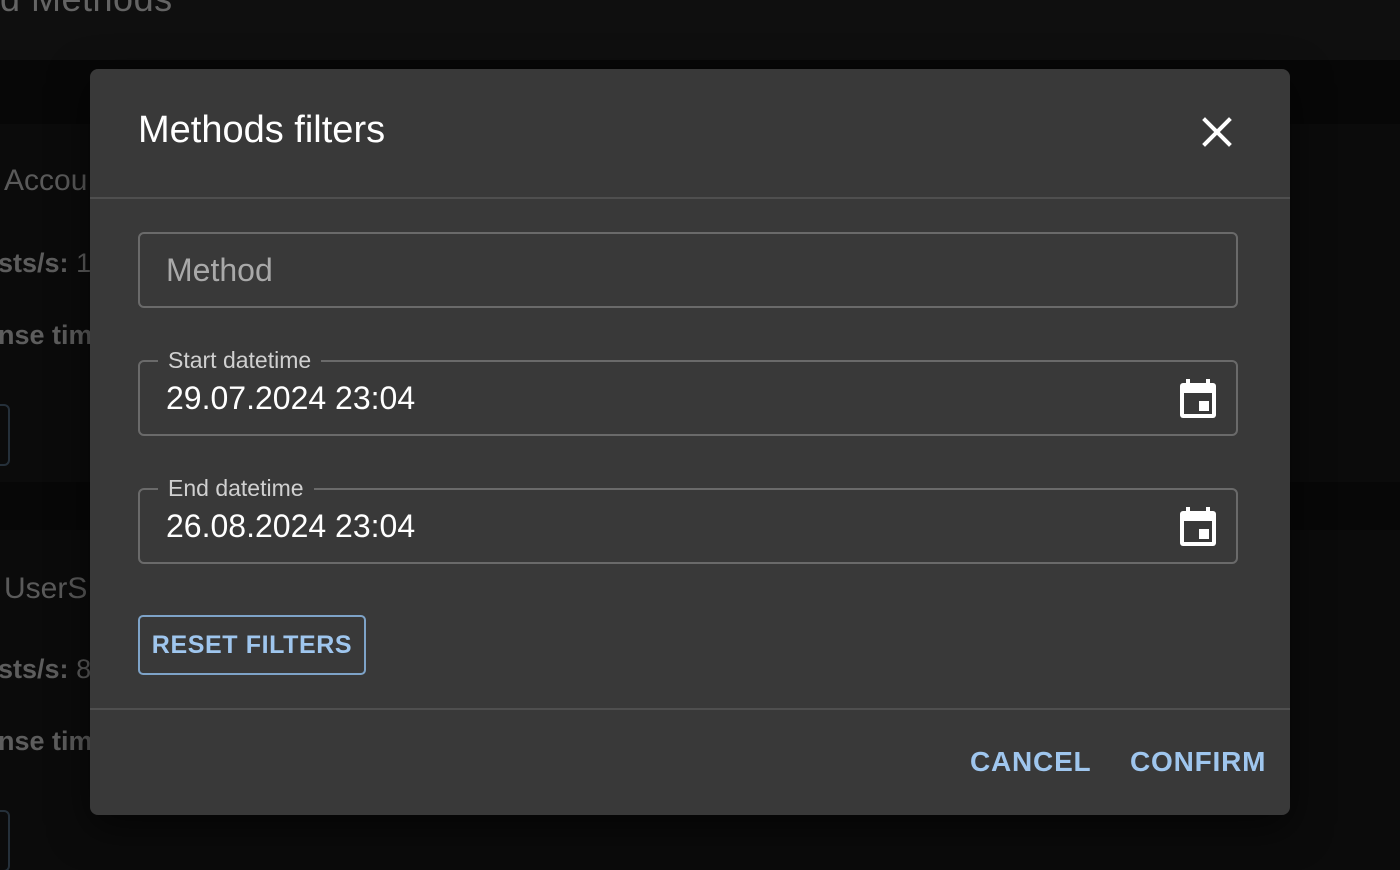 The image size is (1400, 870). I want to click on start-datetime-field: Start datetime, so click(688, 390).